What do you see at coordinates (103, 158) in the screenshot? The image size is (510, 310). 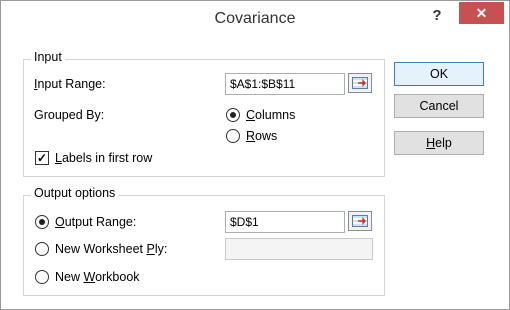 I see `labels-first-row-label: Labels in first row` at bounding box center [103, 158].